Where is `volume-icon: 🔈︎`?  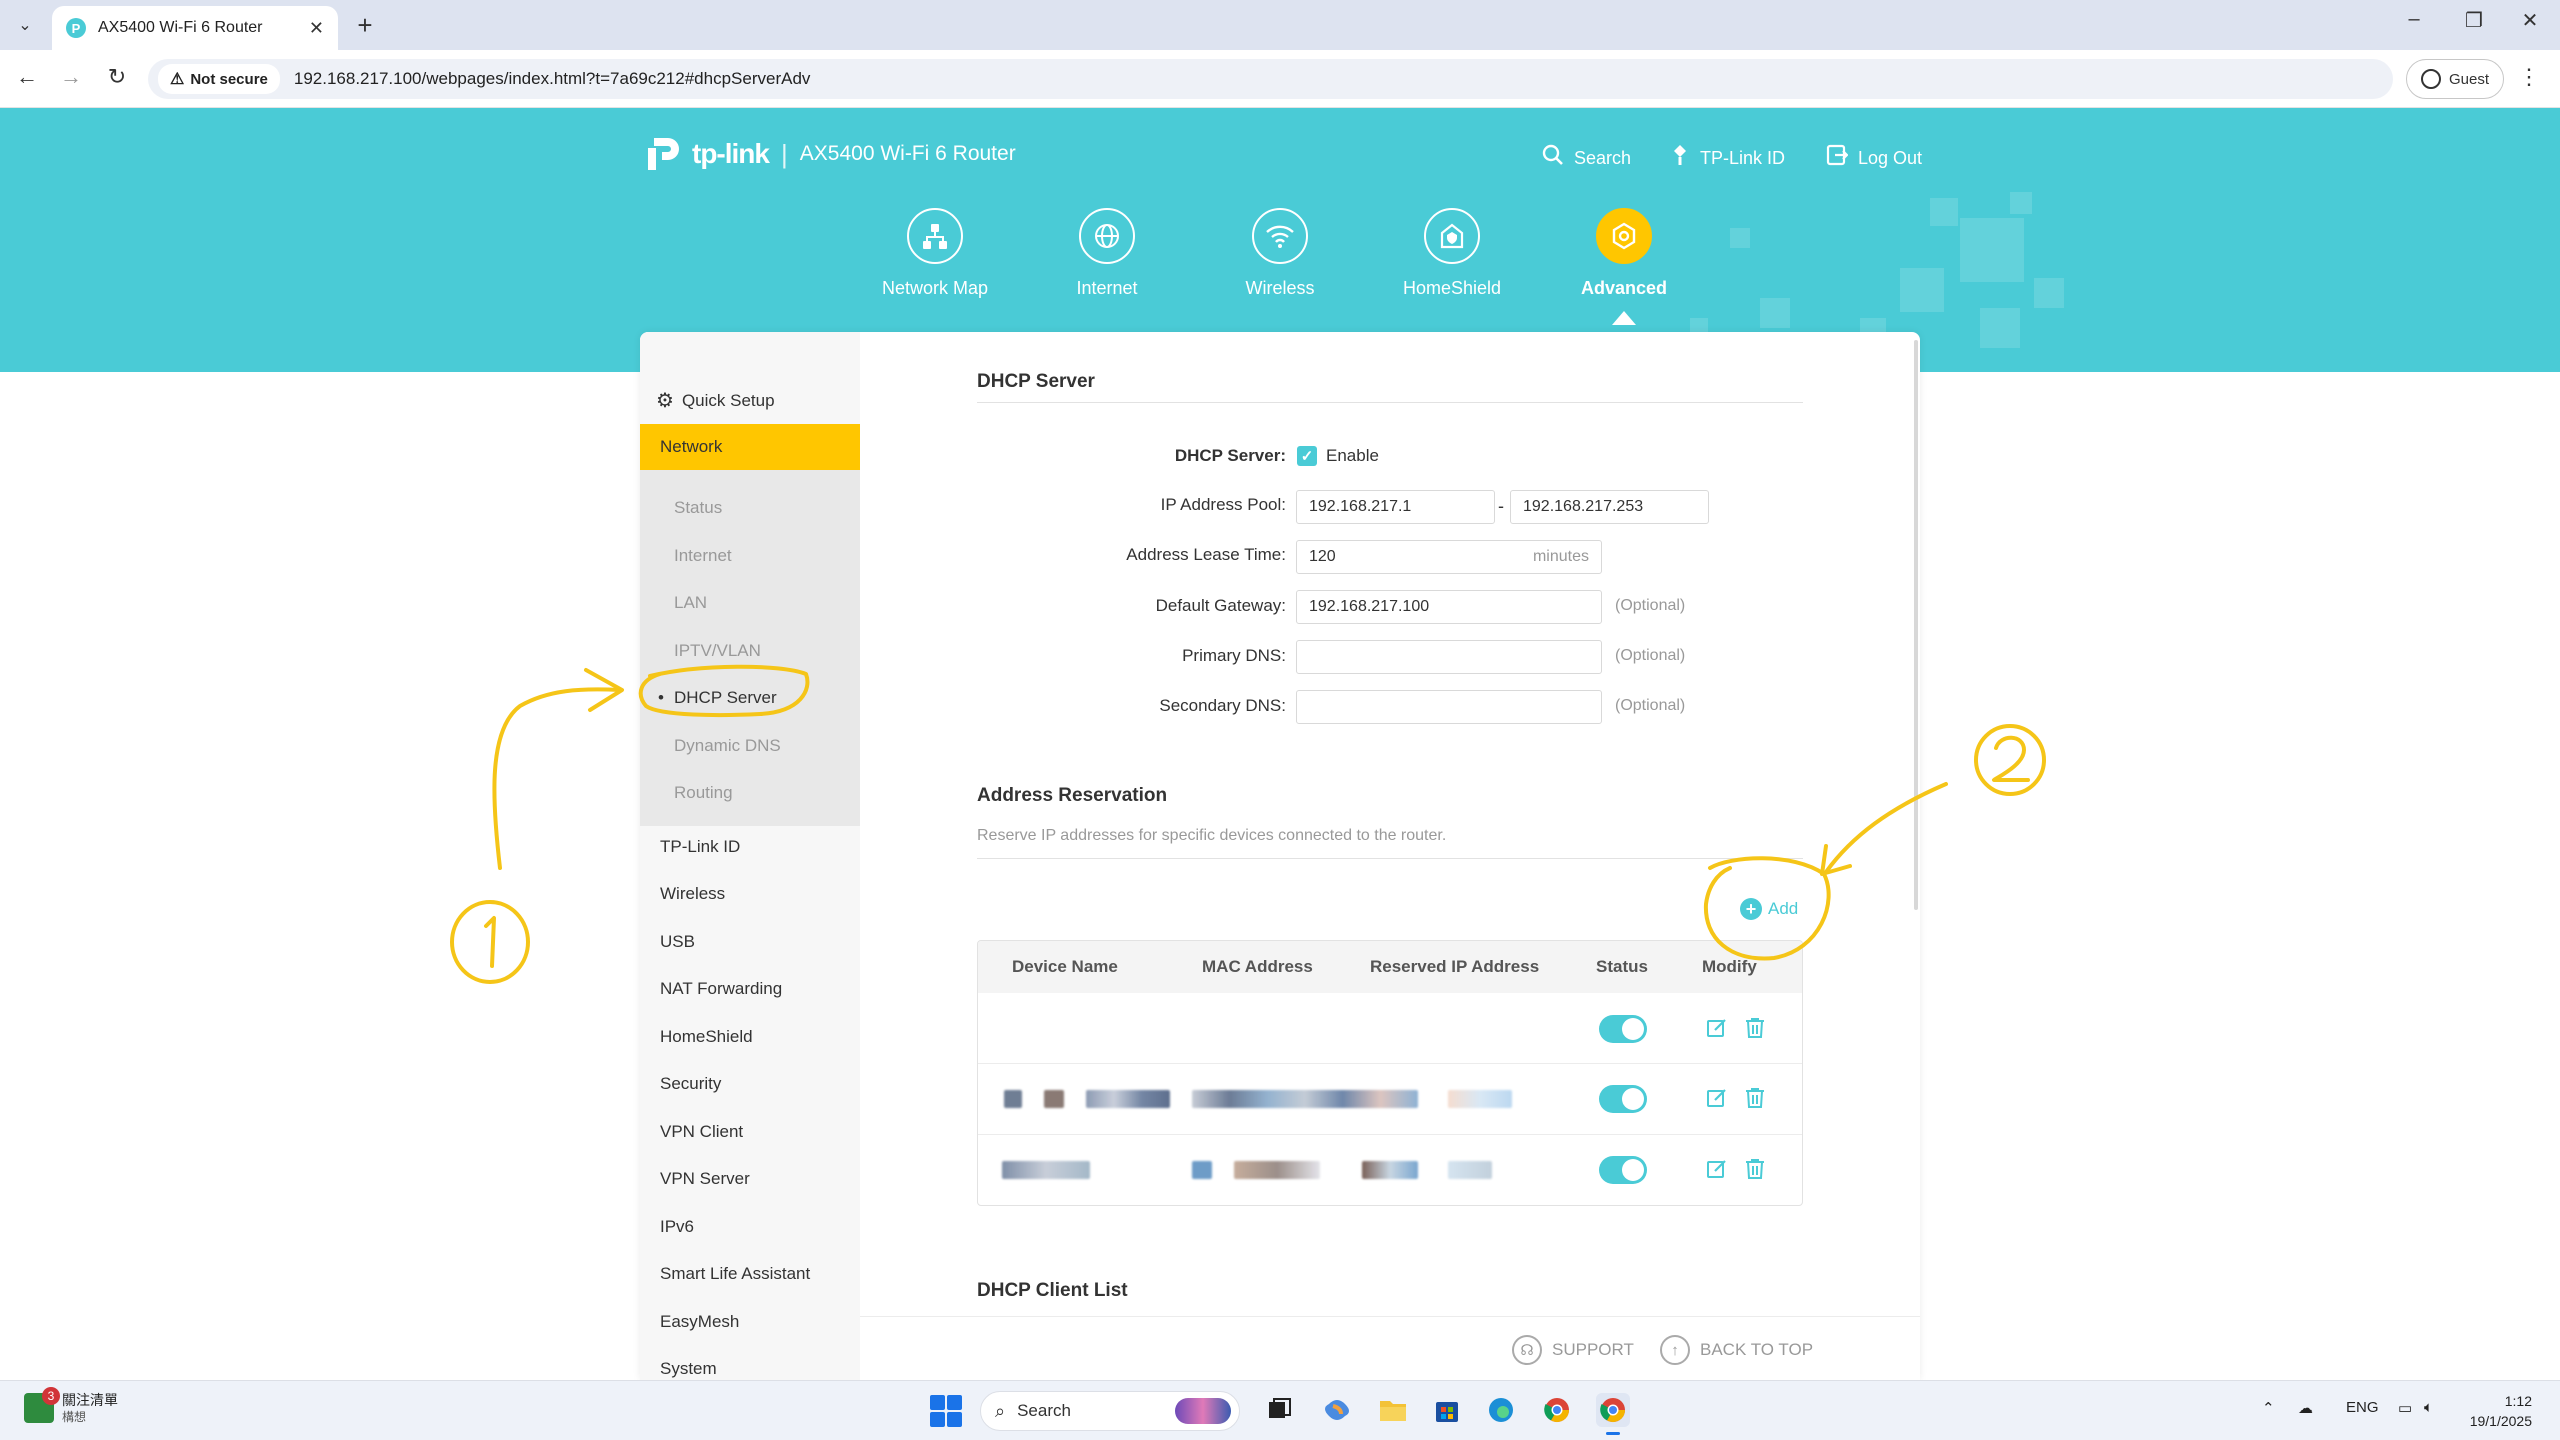 volume-icon: 🔈︎ is located at coordinates (2428, 1407).